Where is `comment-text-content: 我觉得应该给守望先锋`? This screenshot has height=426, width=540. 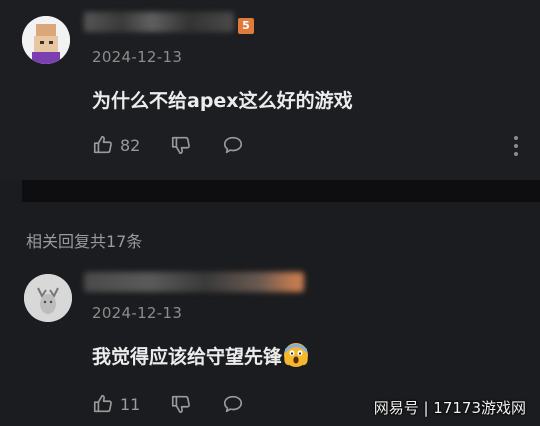 comment-text-content: 我觉得应该给守望先锋 is located at coordinates (187, 357).